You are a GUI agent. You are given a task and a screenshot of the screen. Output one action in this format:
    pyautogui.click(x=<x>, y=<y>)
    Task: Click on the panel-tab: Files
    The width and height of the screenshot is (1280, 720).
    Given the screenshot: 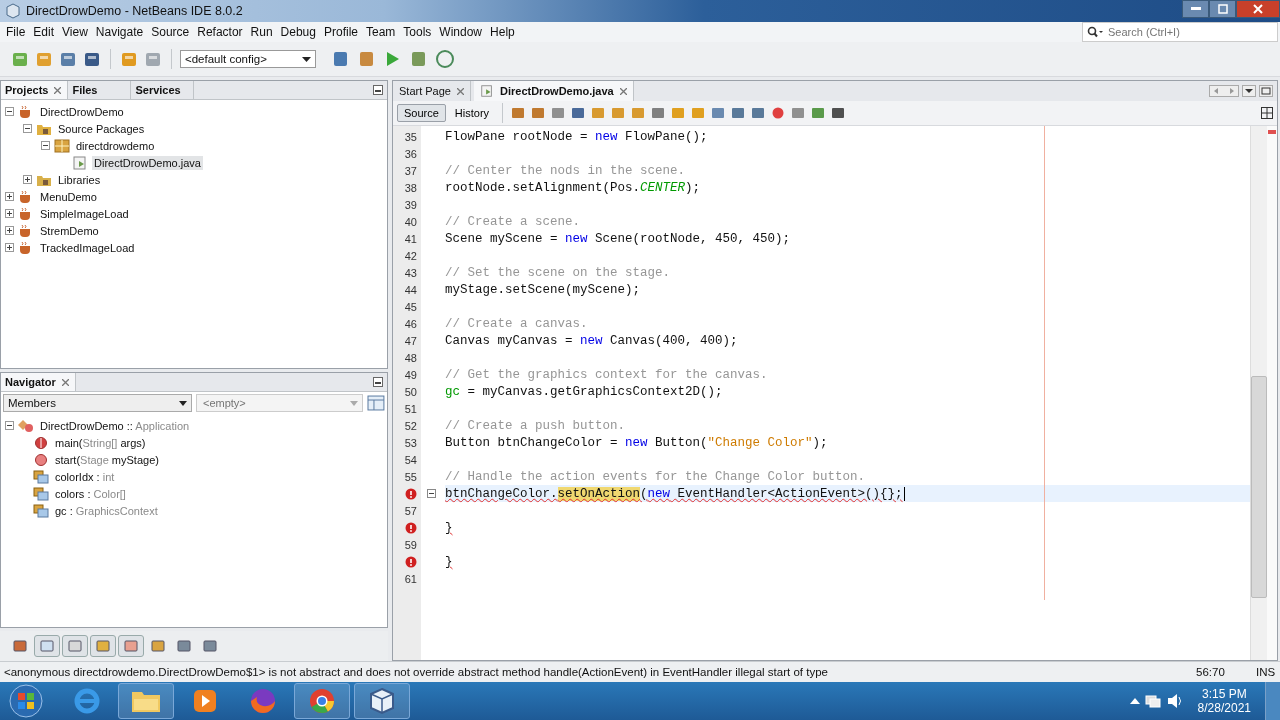 What is the action you would take?
    pyautogui.click(x=100, y=90)
    